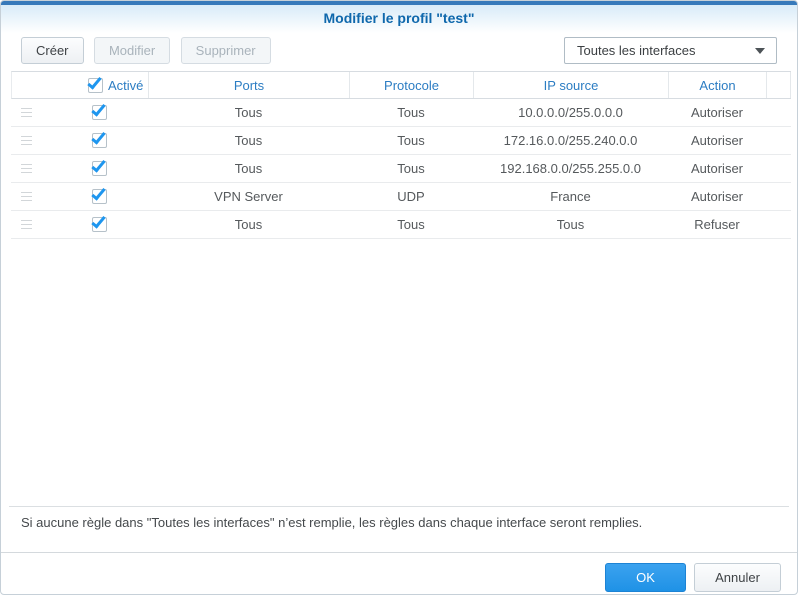 The image size is (798, 595). Describe the element at coordinates (717, 224) in the screenshot. I see `cell-action: Refuser` at that location.